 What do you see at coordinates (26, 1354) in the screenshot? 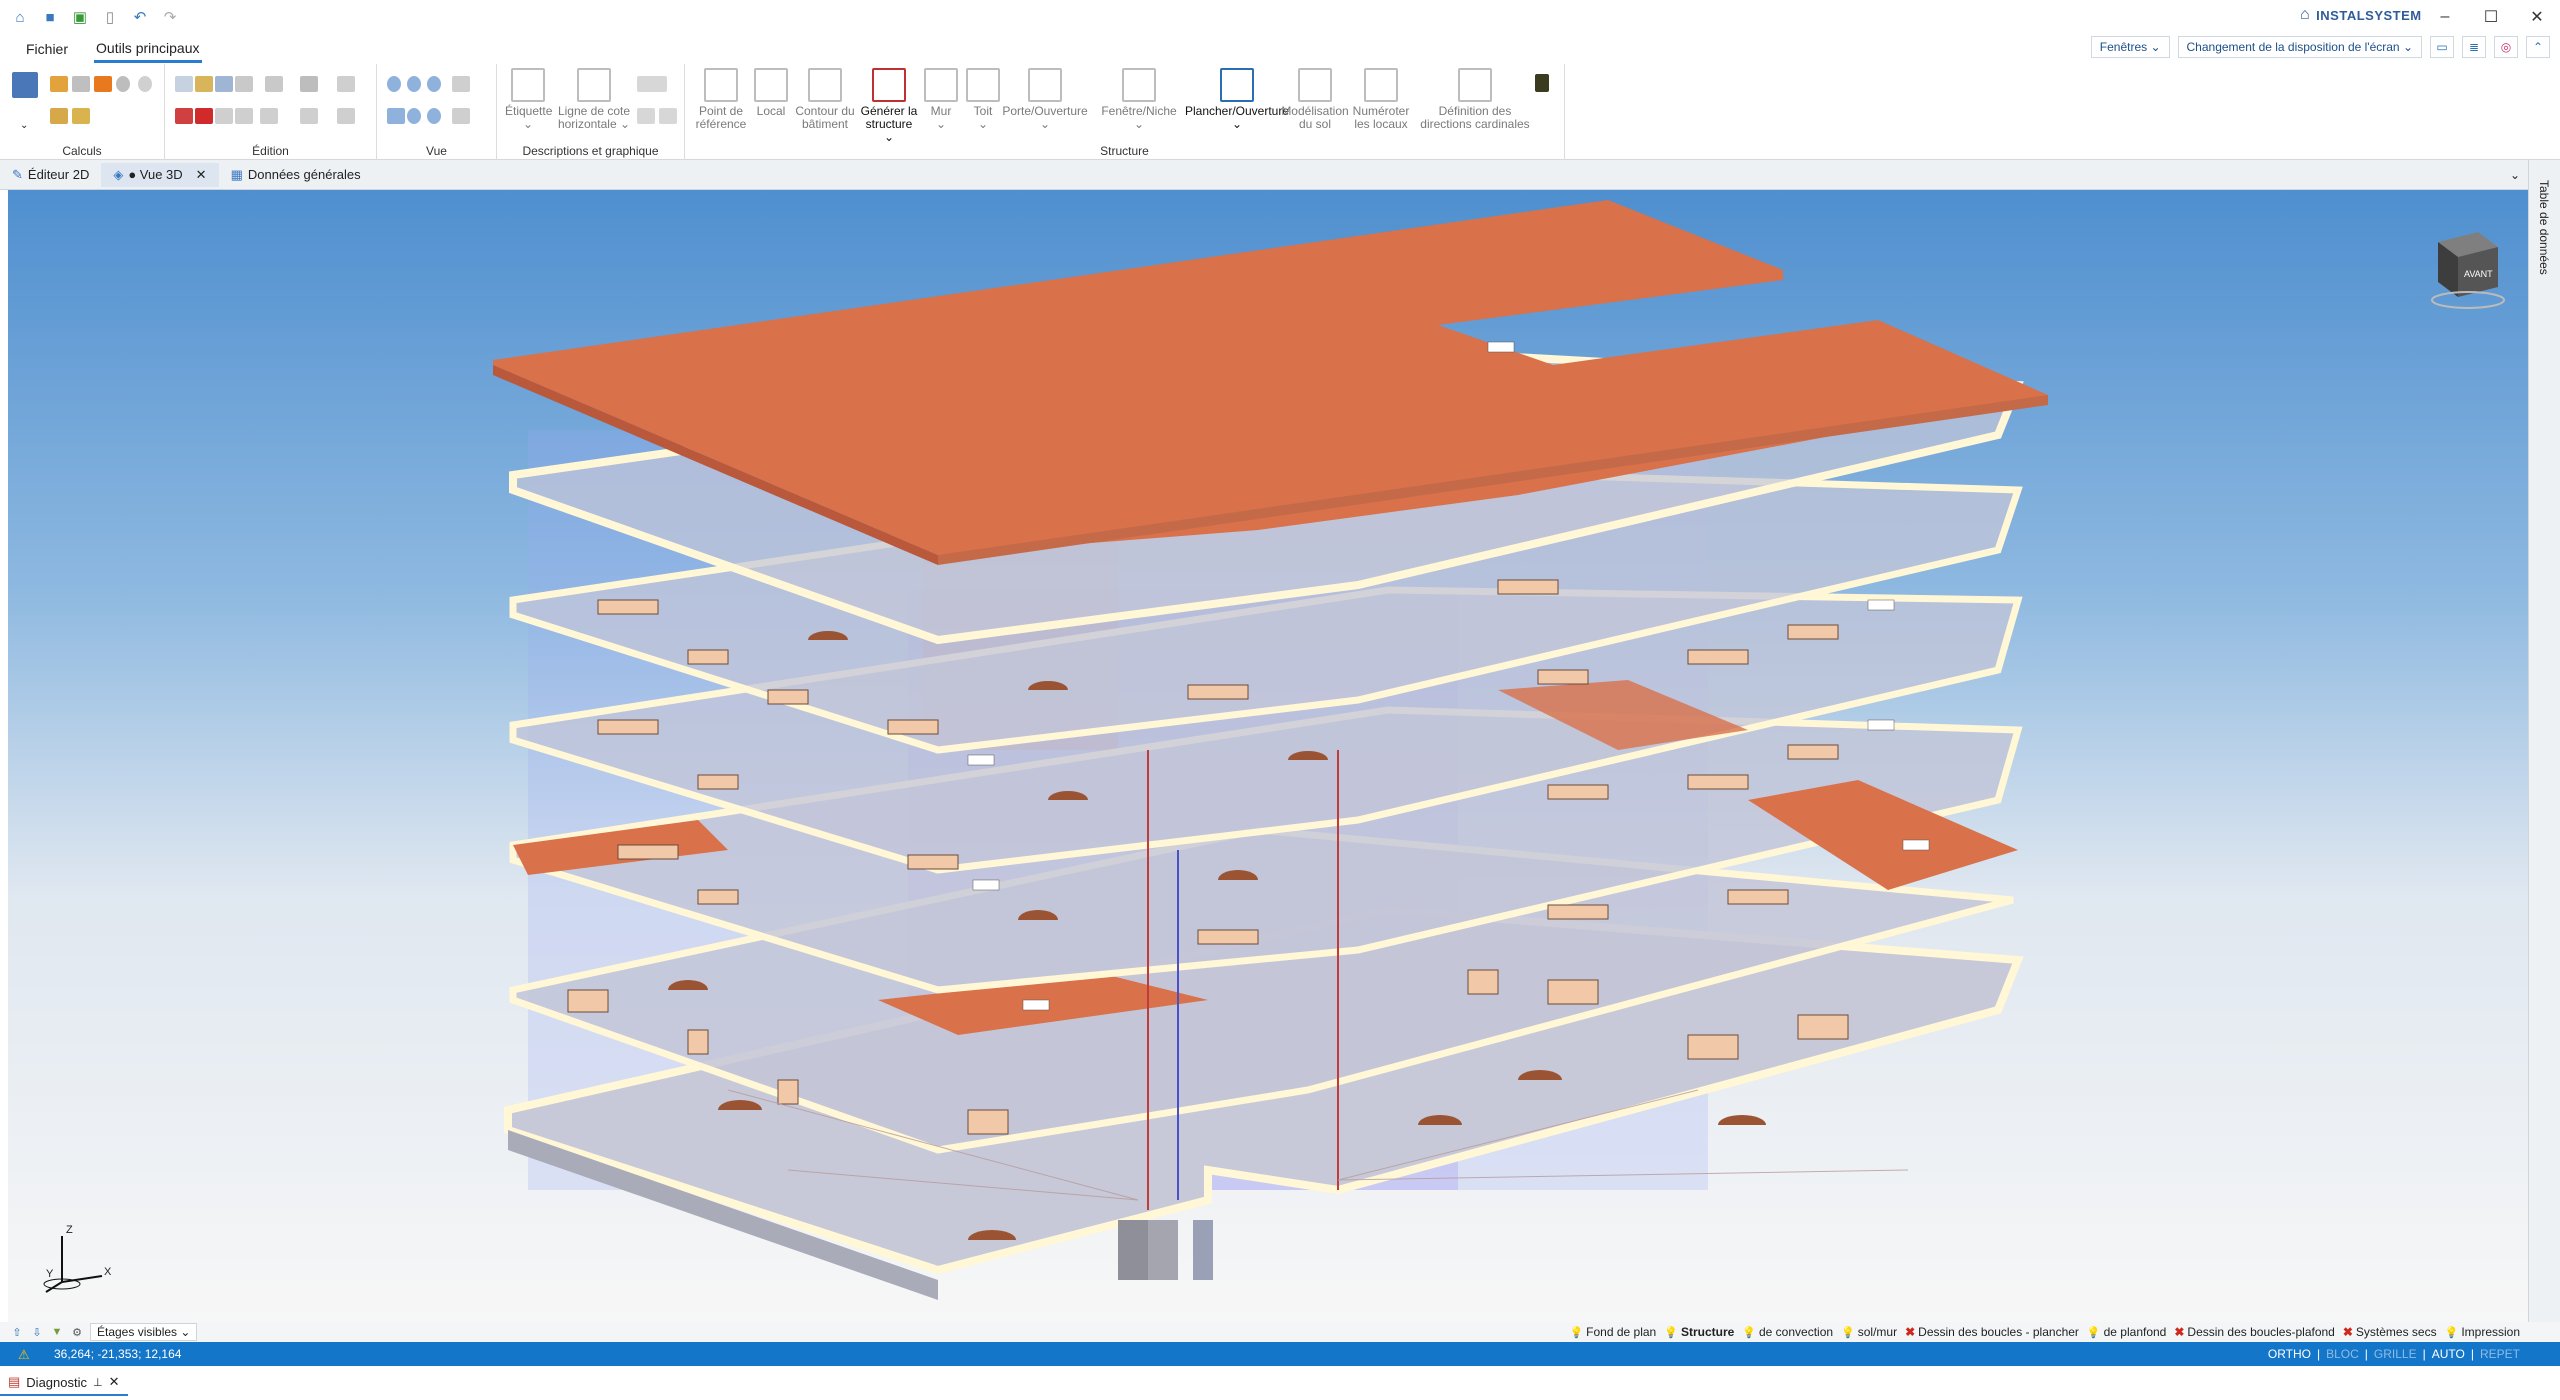
I see `warning-icon: ⚠` at bounding box center [26, 1354].